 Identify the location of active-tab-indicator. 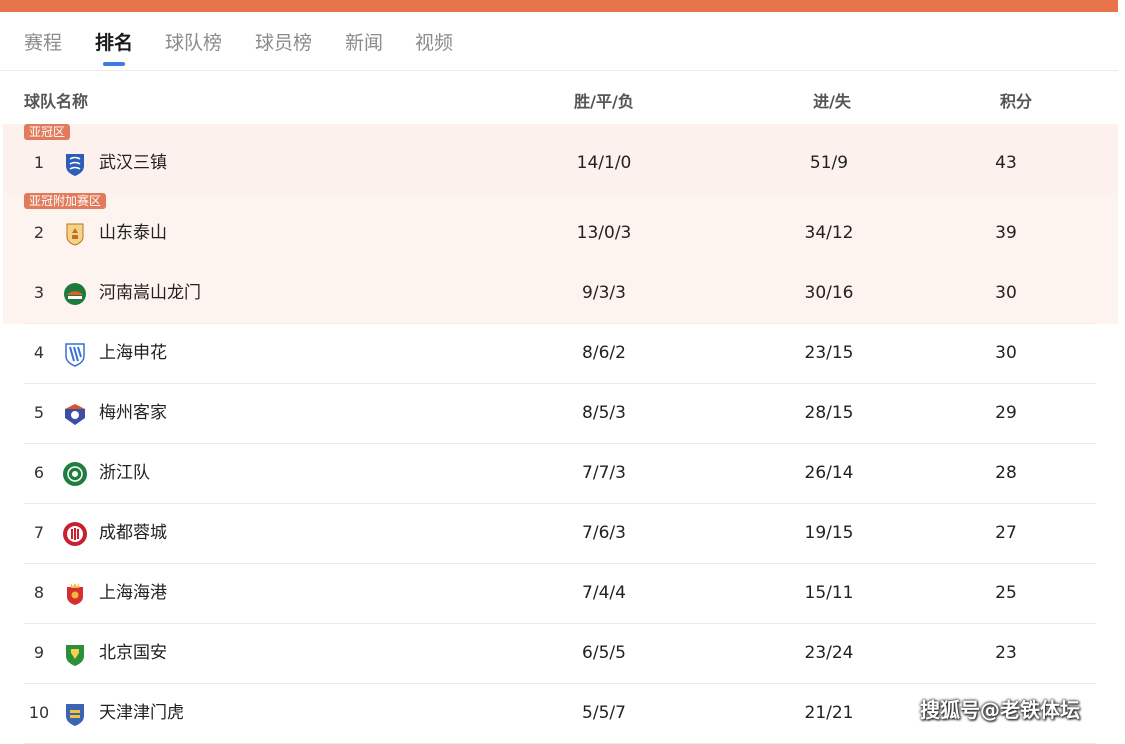
(114, 64).